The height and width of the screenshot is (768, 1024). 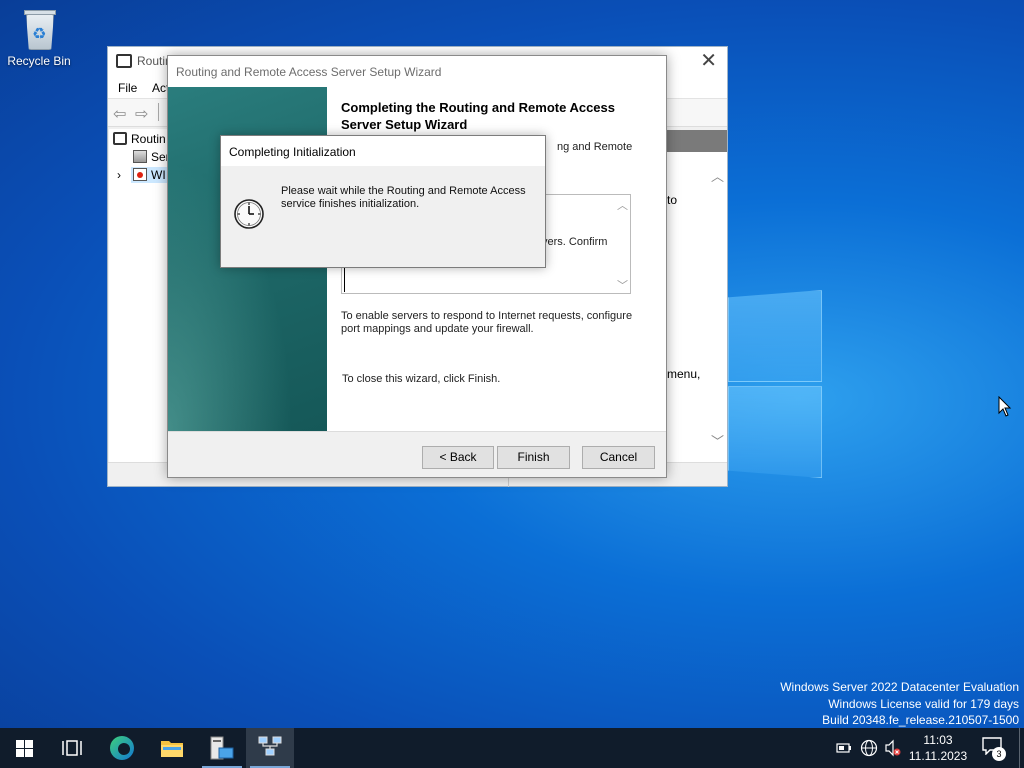 I want to click on volume-muted-icon, so click(x=893, y=748).